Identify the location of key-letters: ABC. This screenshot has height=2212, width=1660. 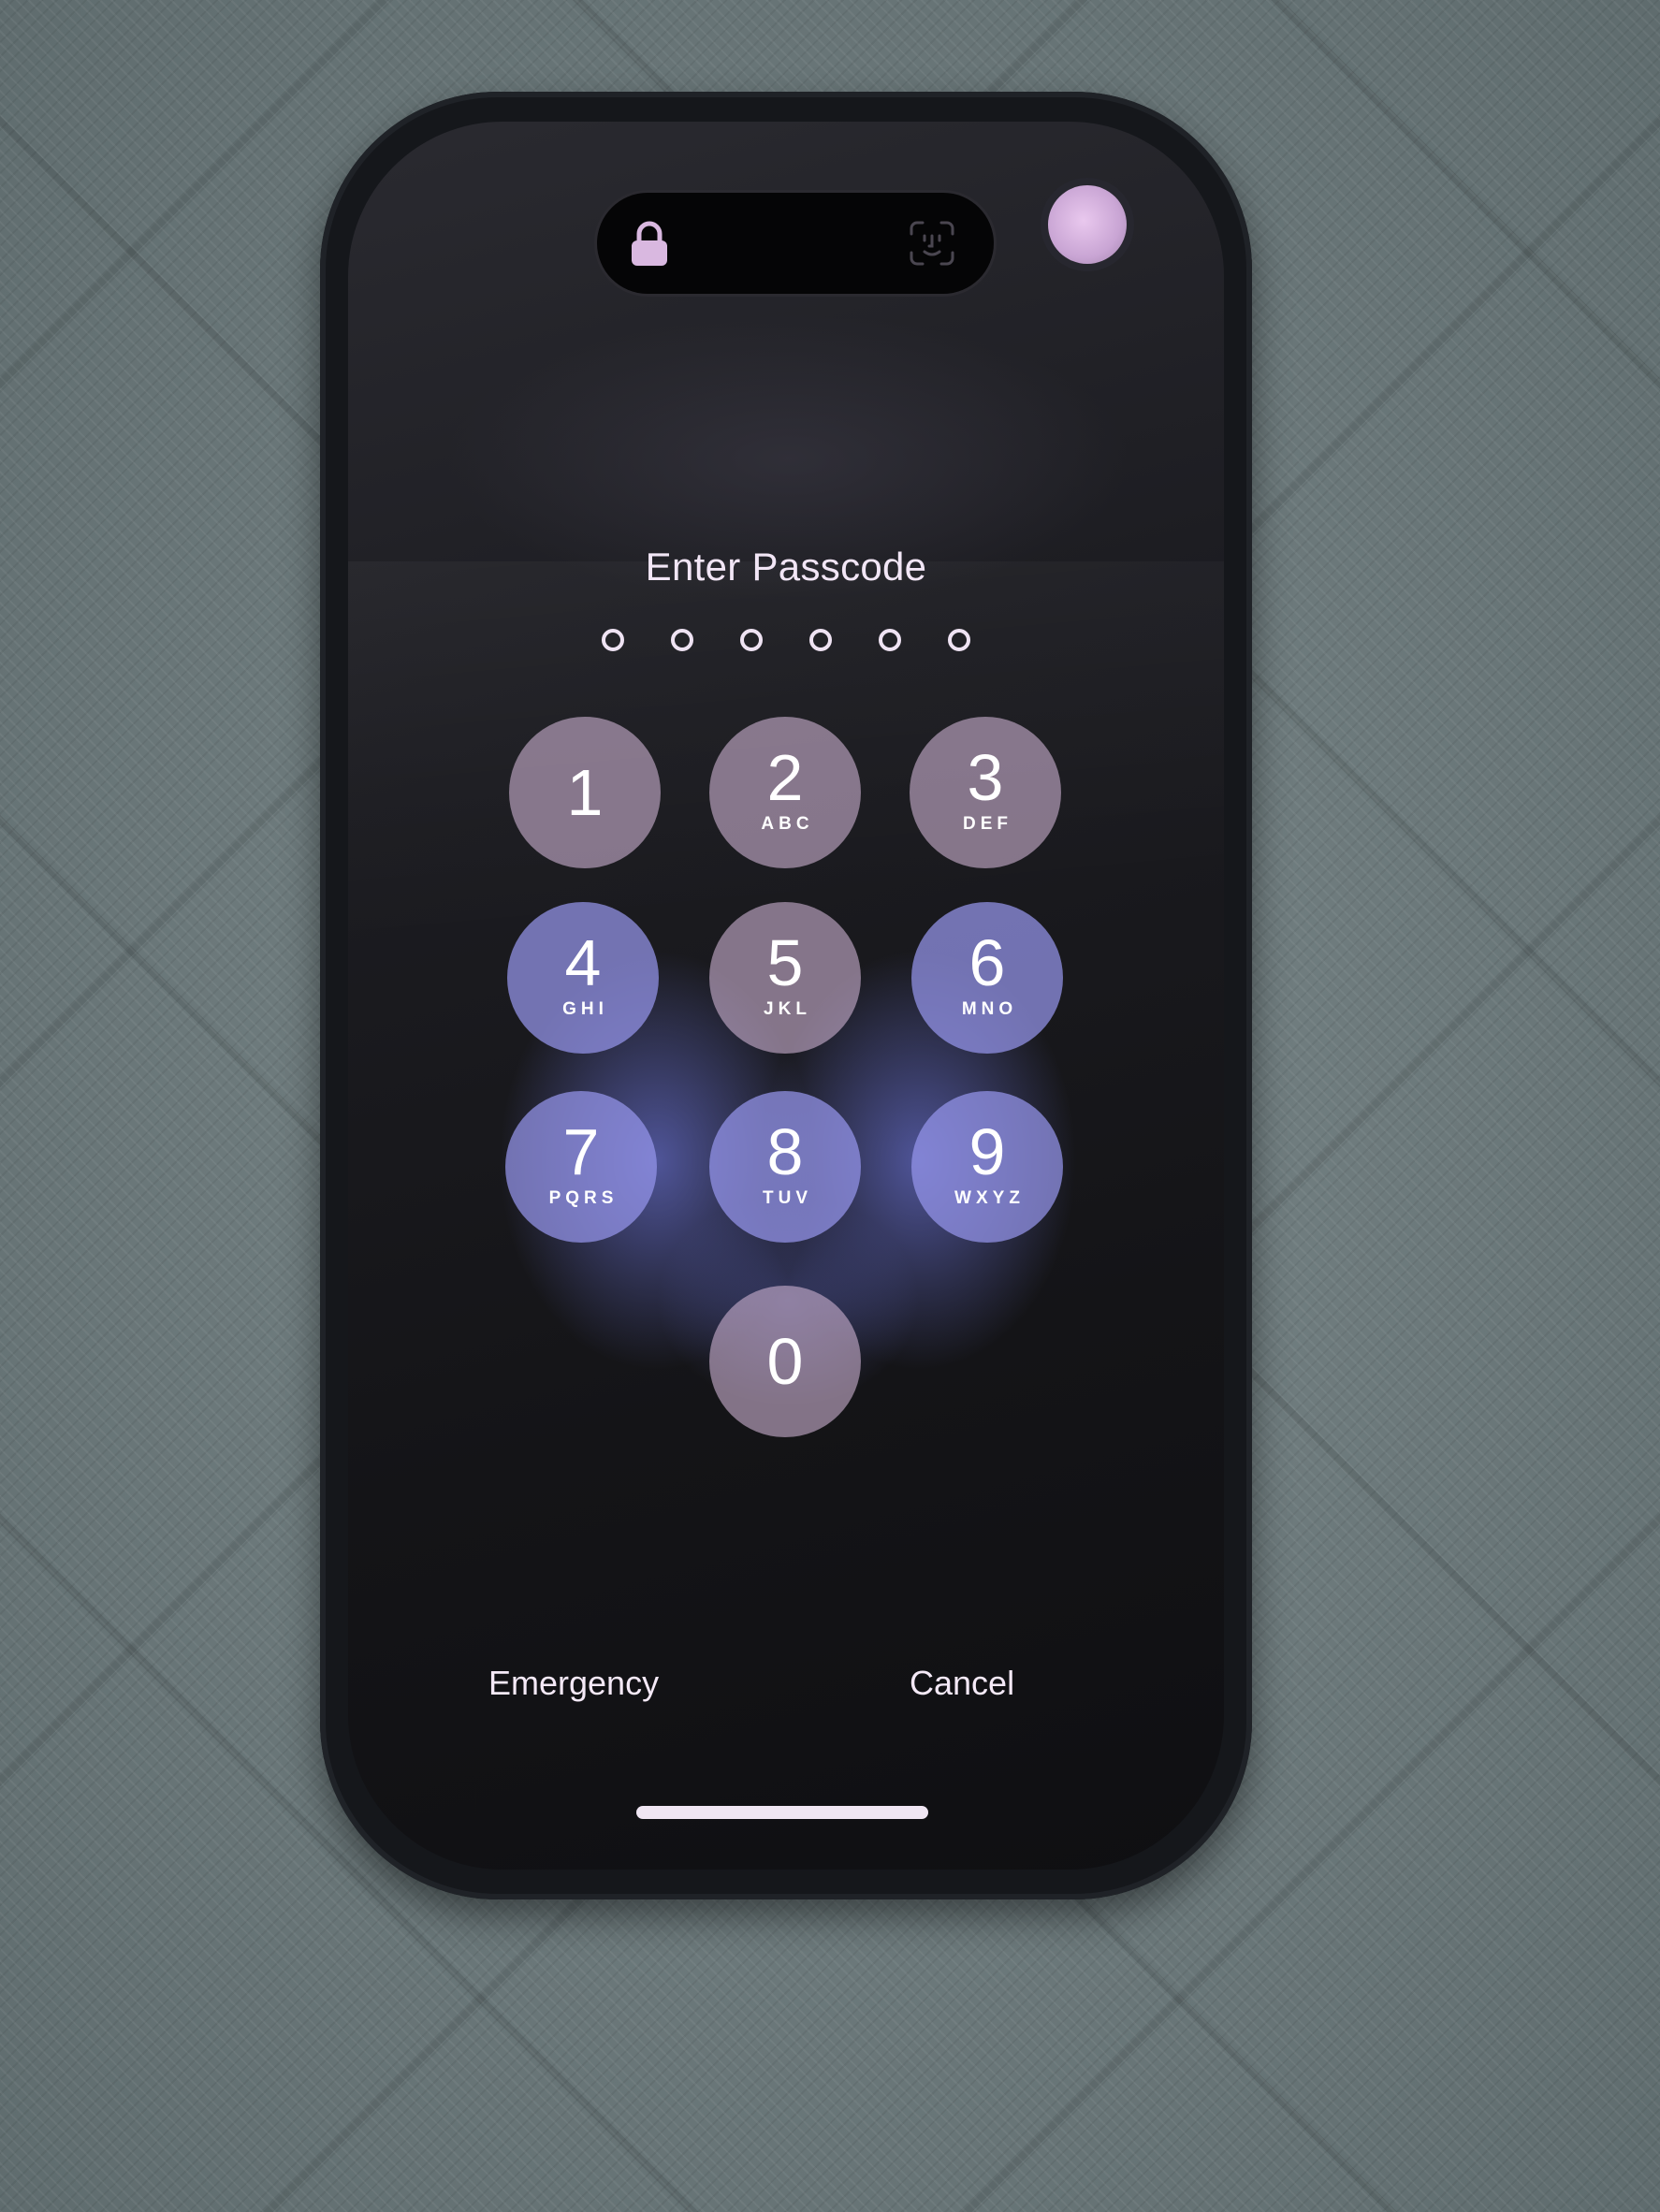
(787, 824).